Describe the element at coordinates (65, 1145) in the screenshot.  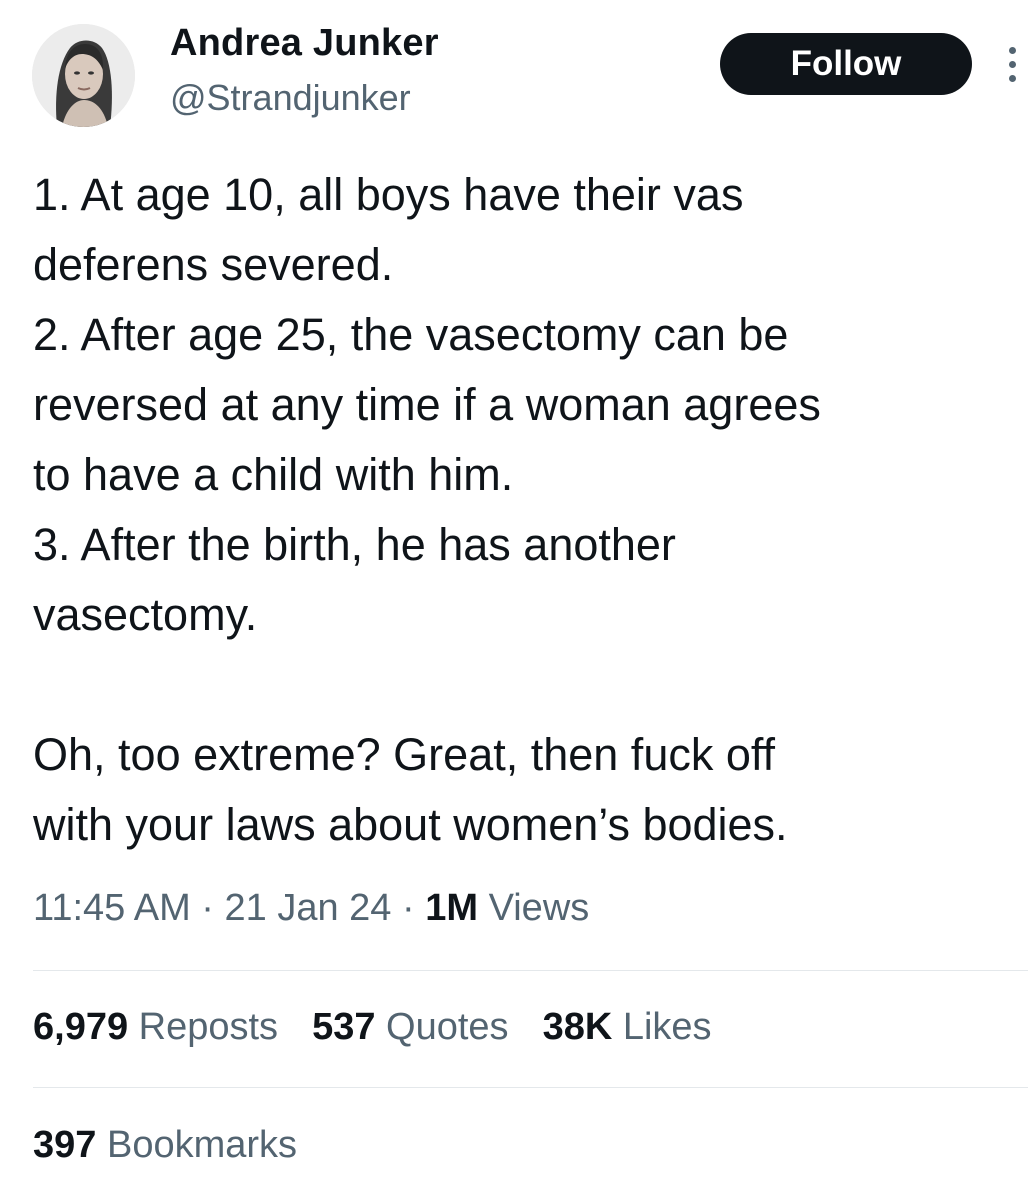
I see `bookmarks-count: 397` at that location.